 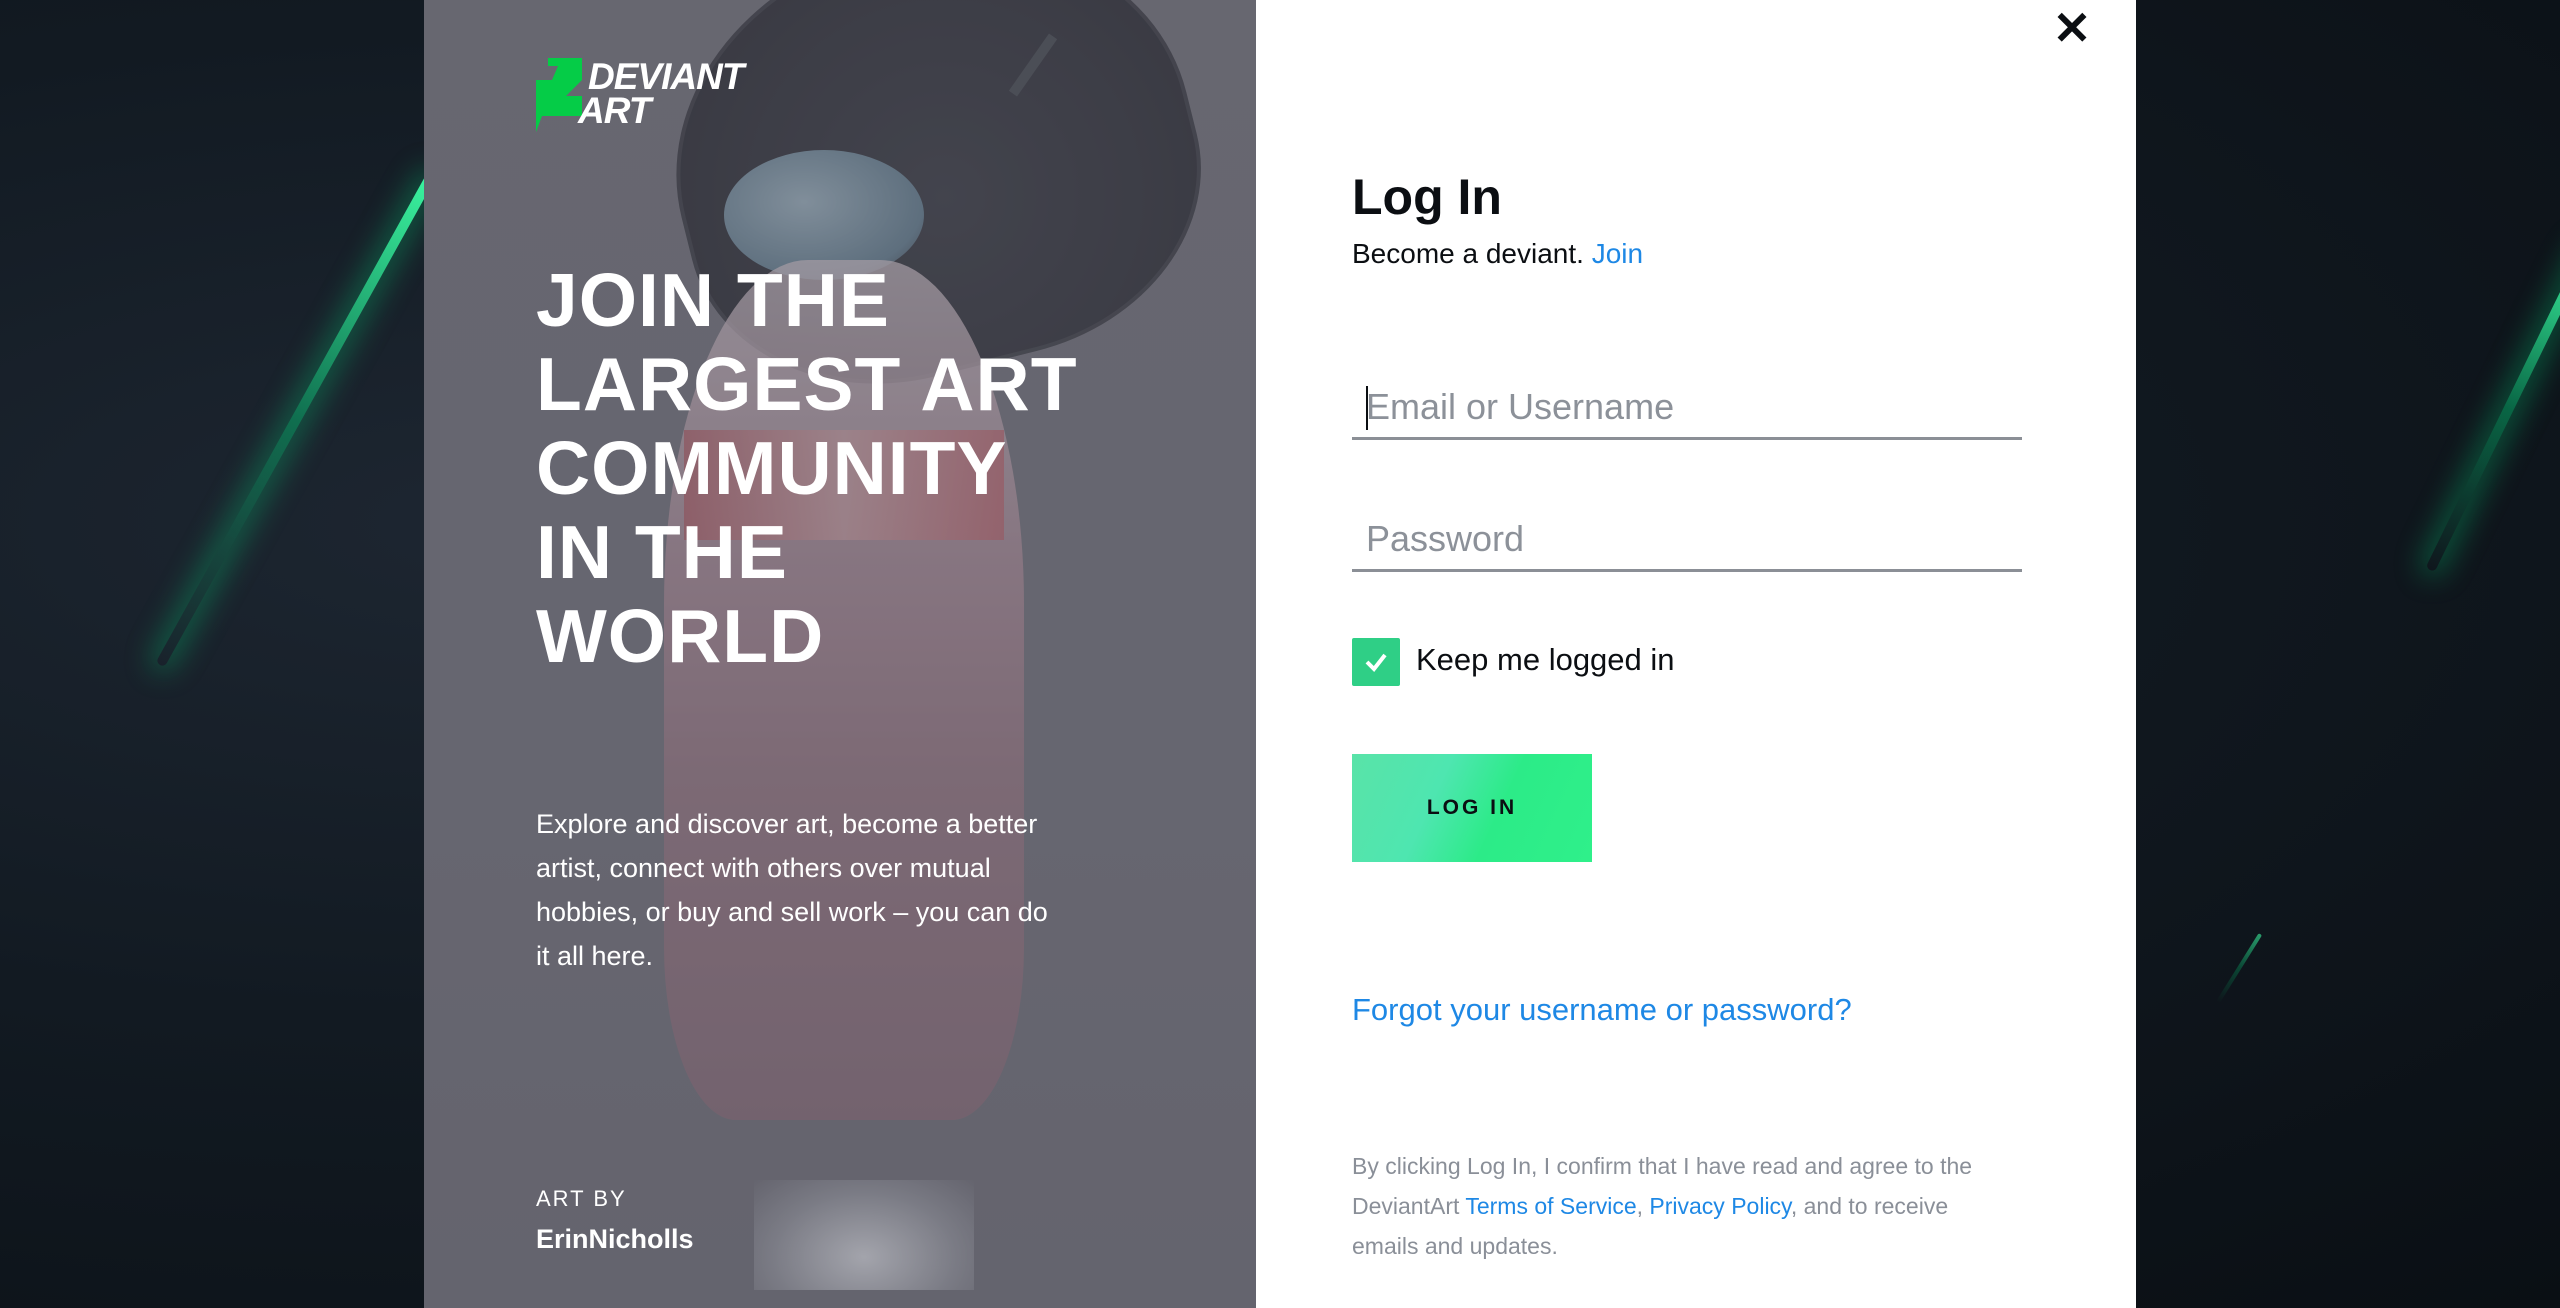 What do you see at coordinates (581, 1198) in the screenshot?
I see `art-by-label: ART BY` at bounding box center [581, 1198].